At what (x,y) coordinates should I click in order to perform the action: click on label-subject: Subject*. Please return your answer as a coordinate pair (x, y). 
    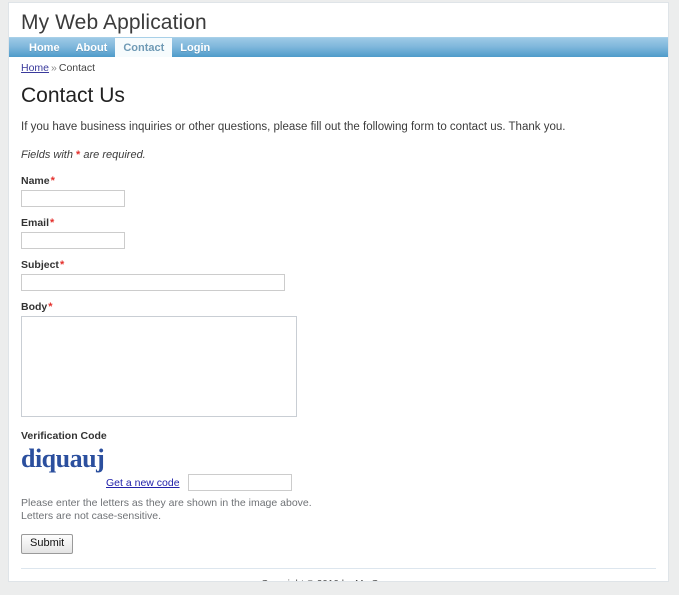
    Looking at the image, I should click on (338, 265).